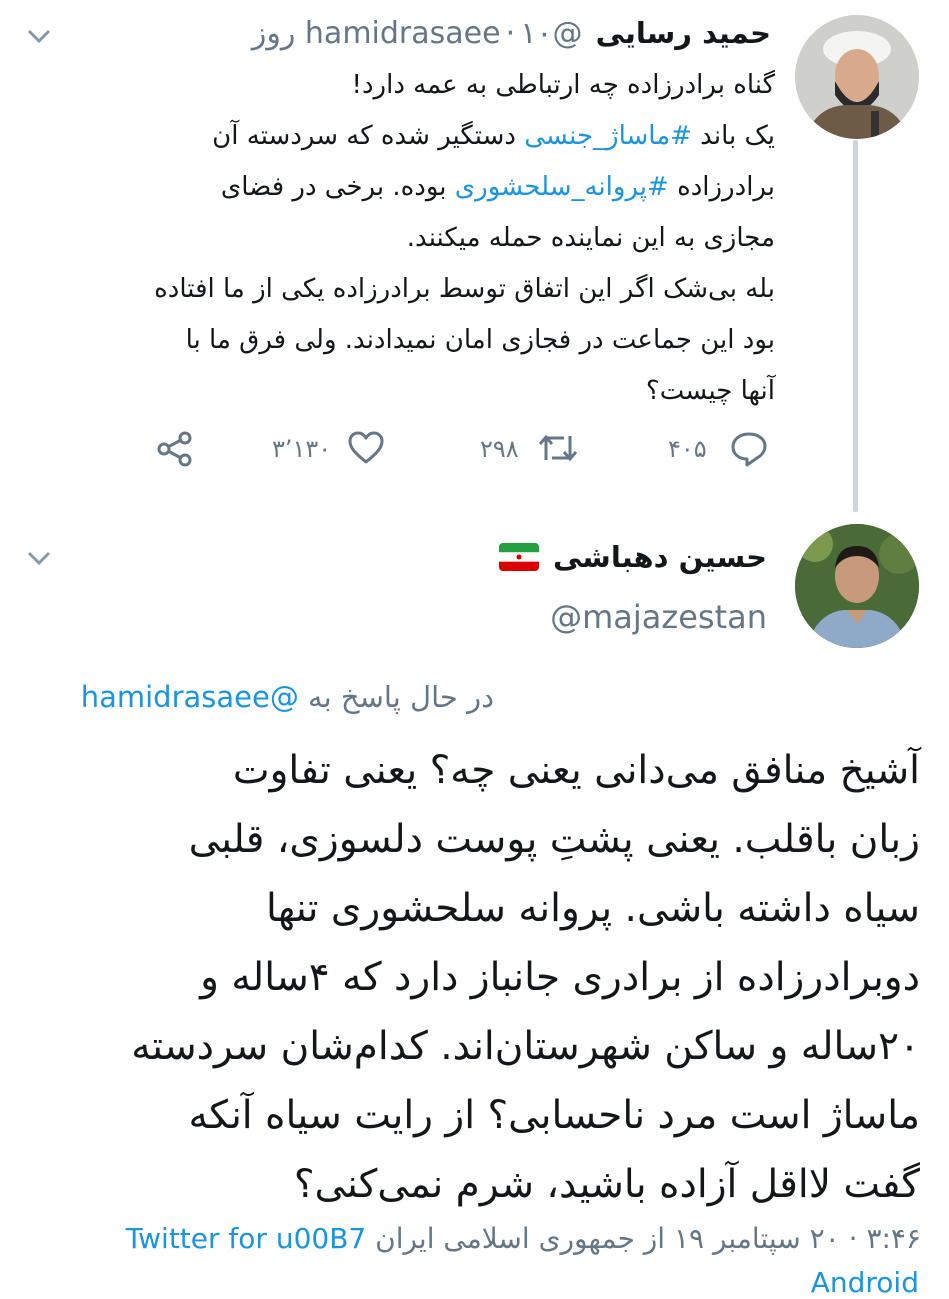 This screenshot has height=1299, width=949. Describe the element at coordinates (562, 187) in the screenshot. I see `hashtag-link: #پروانه_سلحشوری` at that location.